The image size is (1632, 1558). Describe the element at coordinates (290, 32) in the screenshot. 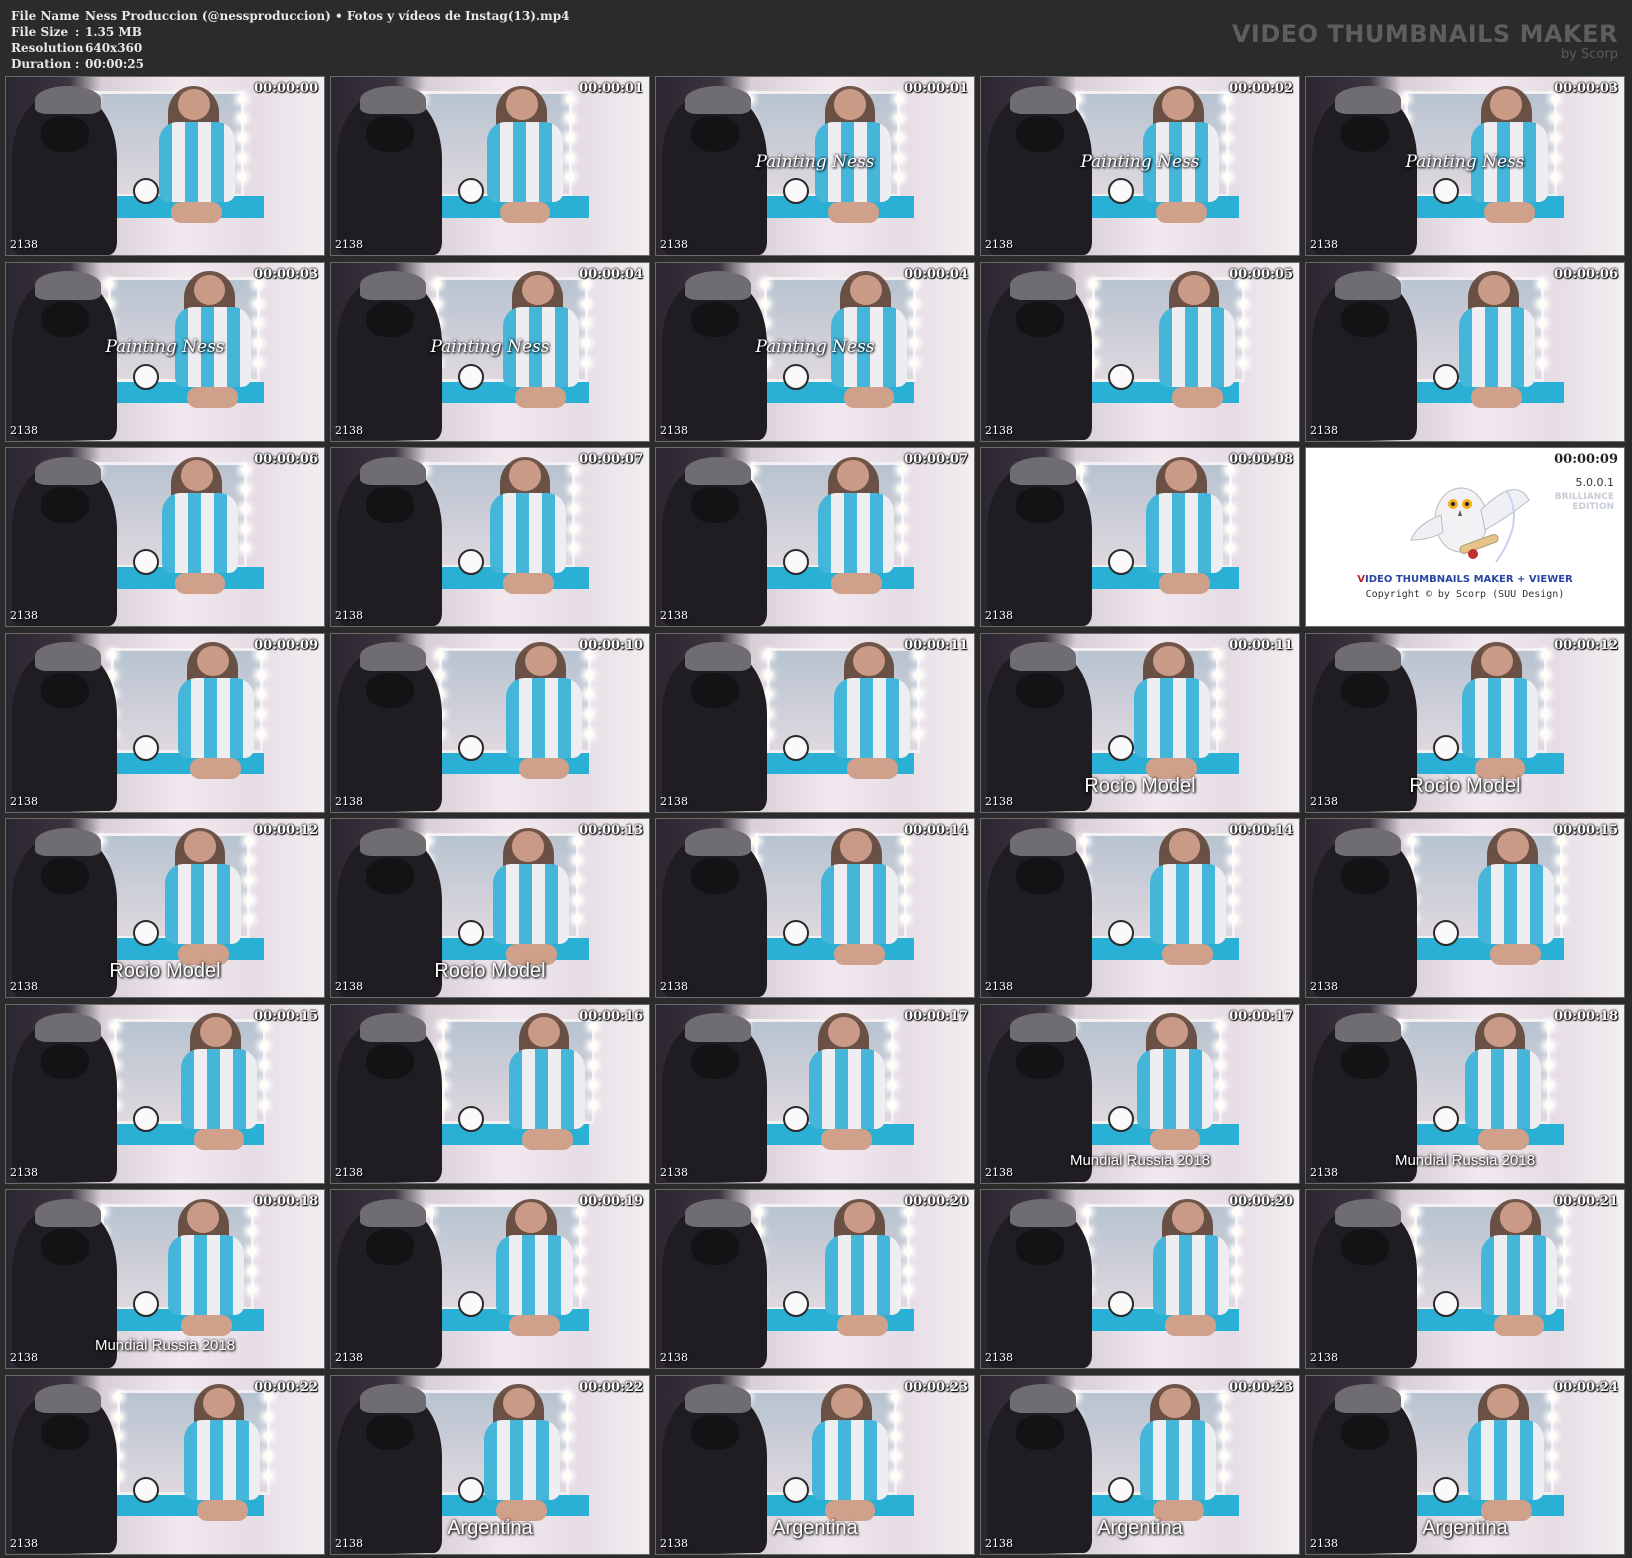

I see `file-size-row: File Size : 1.35 MB` at that location.